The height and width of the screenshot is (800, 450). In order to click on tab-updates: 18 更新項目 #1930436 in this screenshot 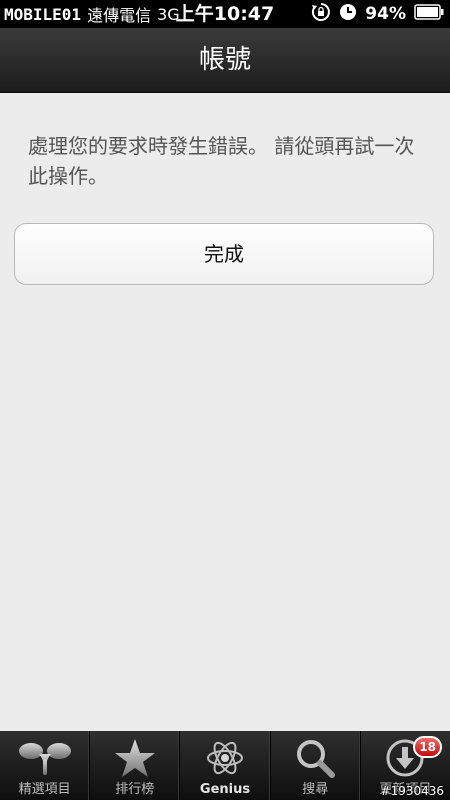, I will do `click(405, 765)`.